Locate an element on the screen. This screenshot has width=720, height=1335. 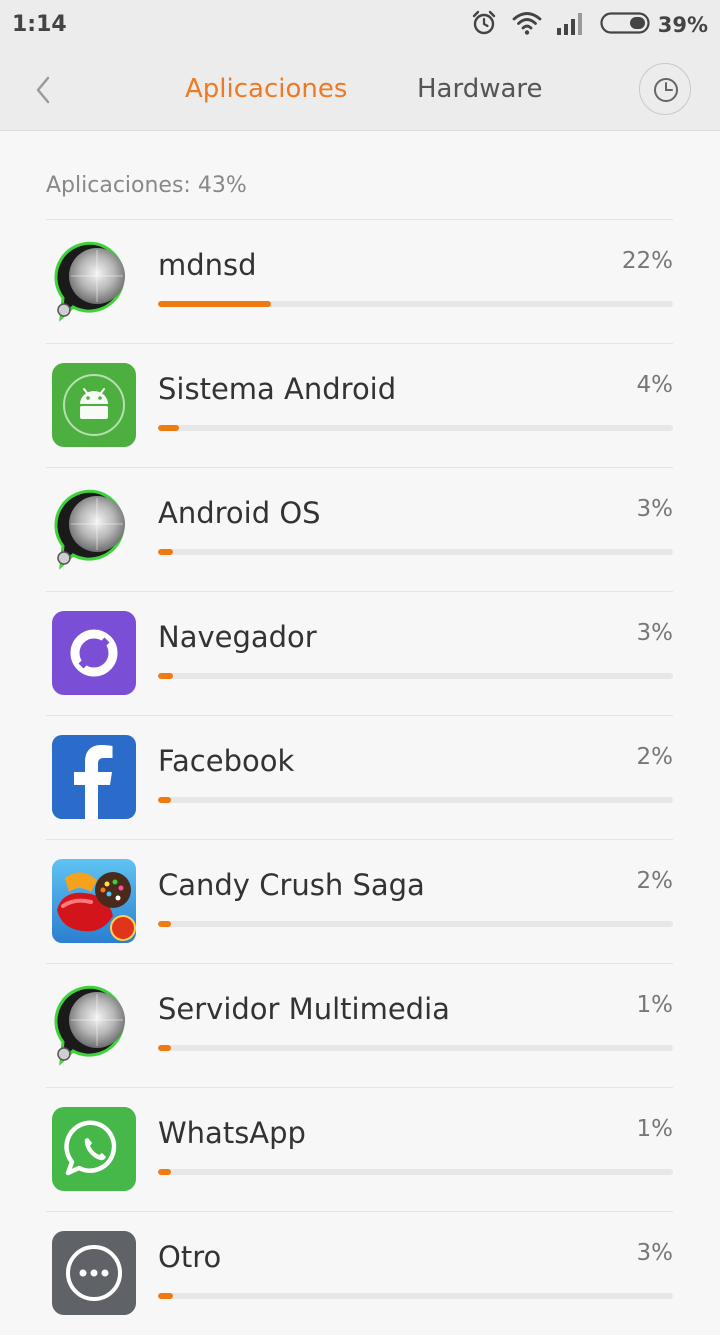
list-item: Otro 3% is located at coordinates (359, 1273).